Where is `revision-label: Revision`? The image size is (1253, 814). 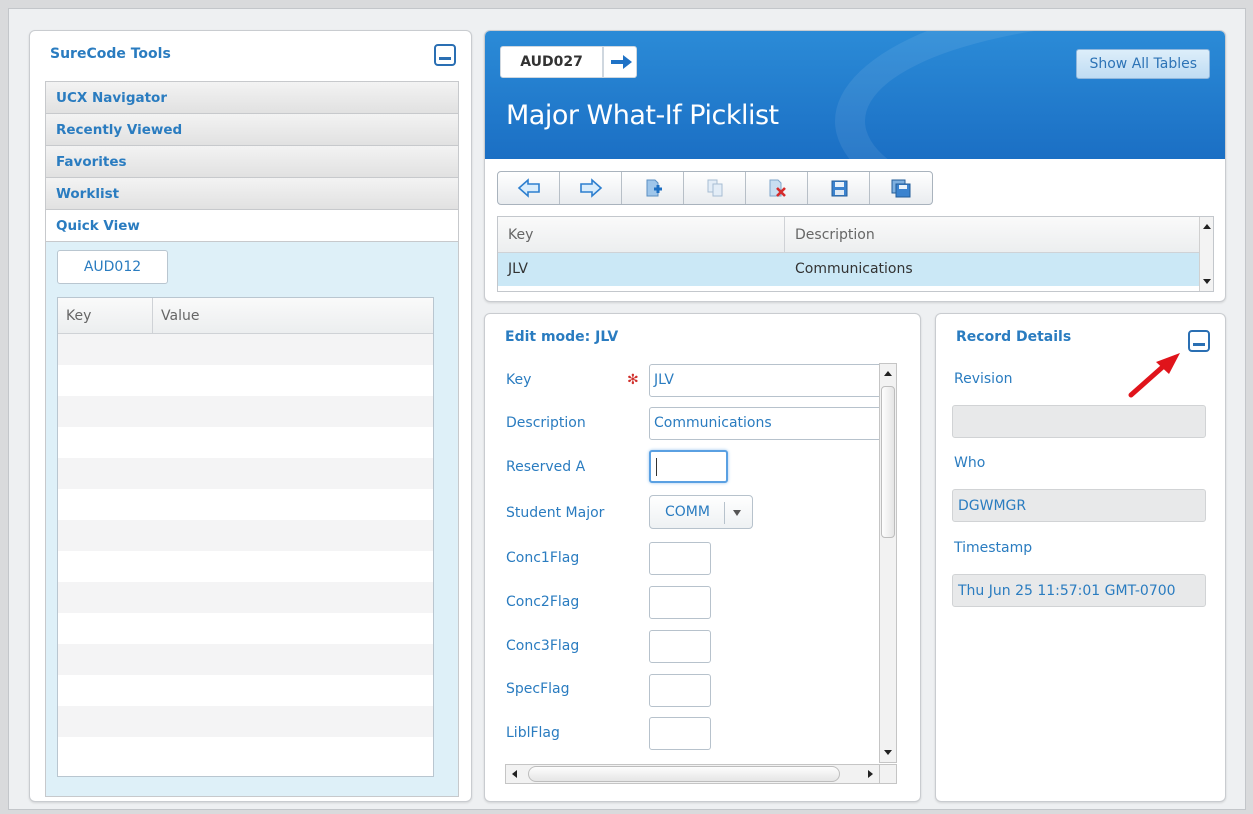 revision-label: Revision is located at coordinates (983, 379).